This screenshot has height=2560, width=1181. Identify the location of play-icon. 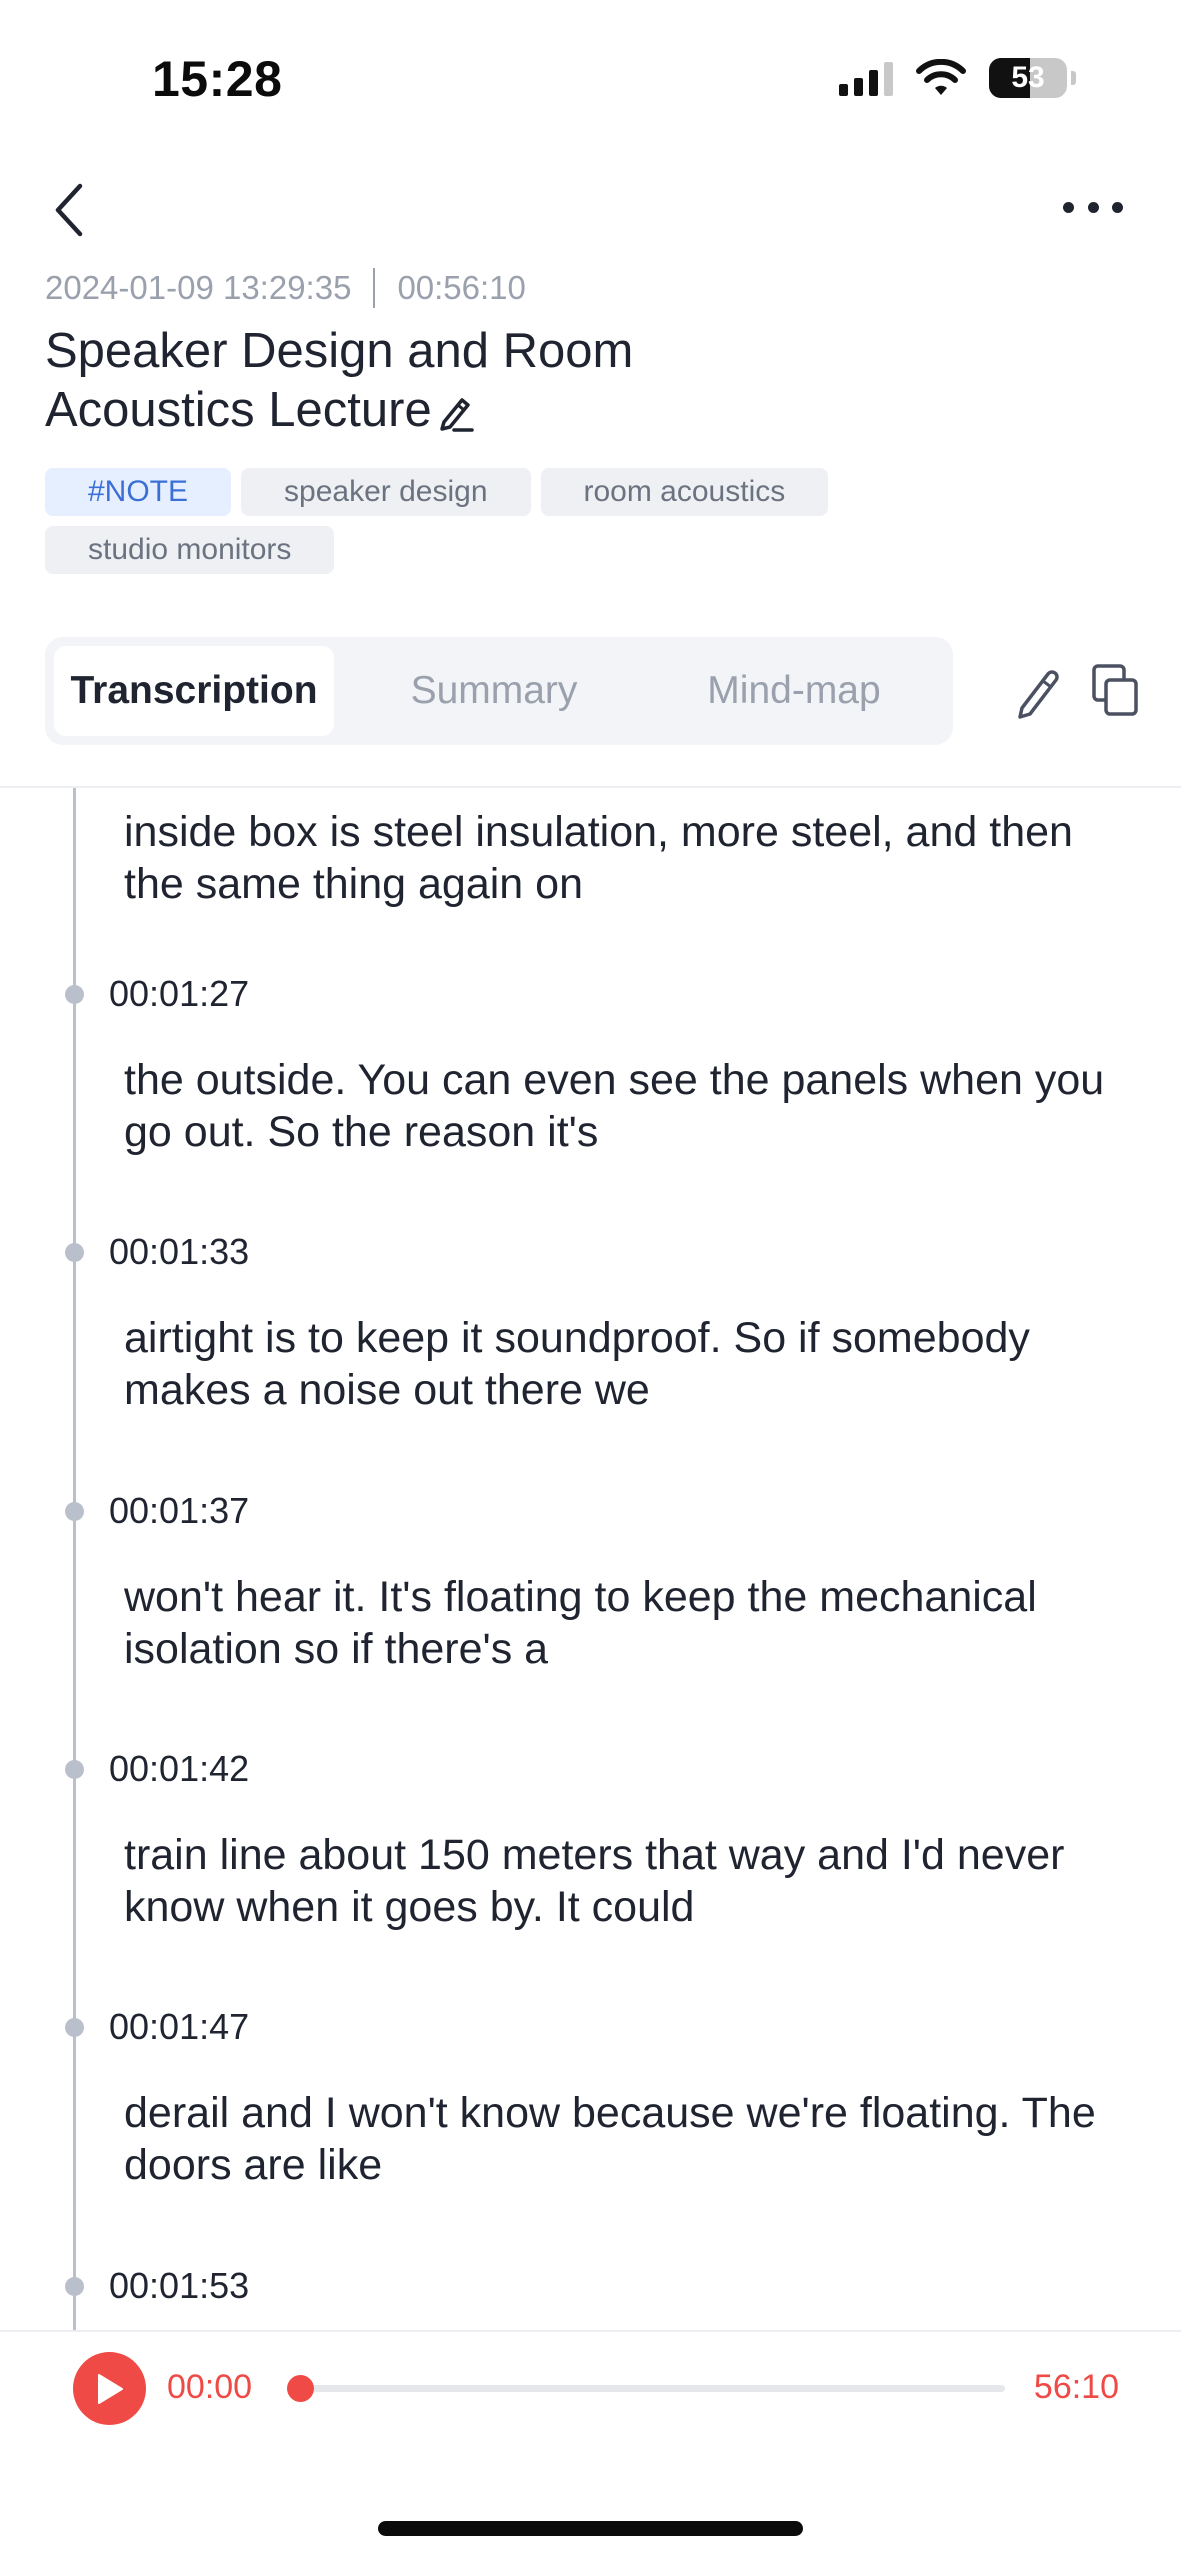
(110, 2388).